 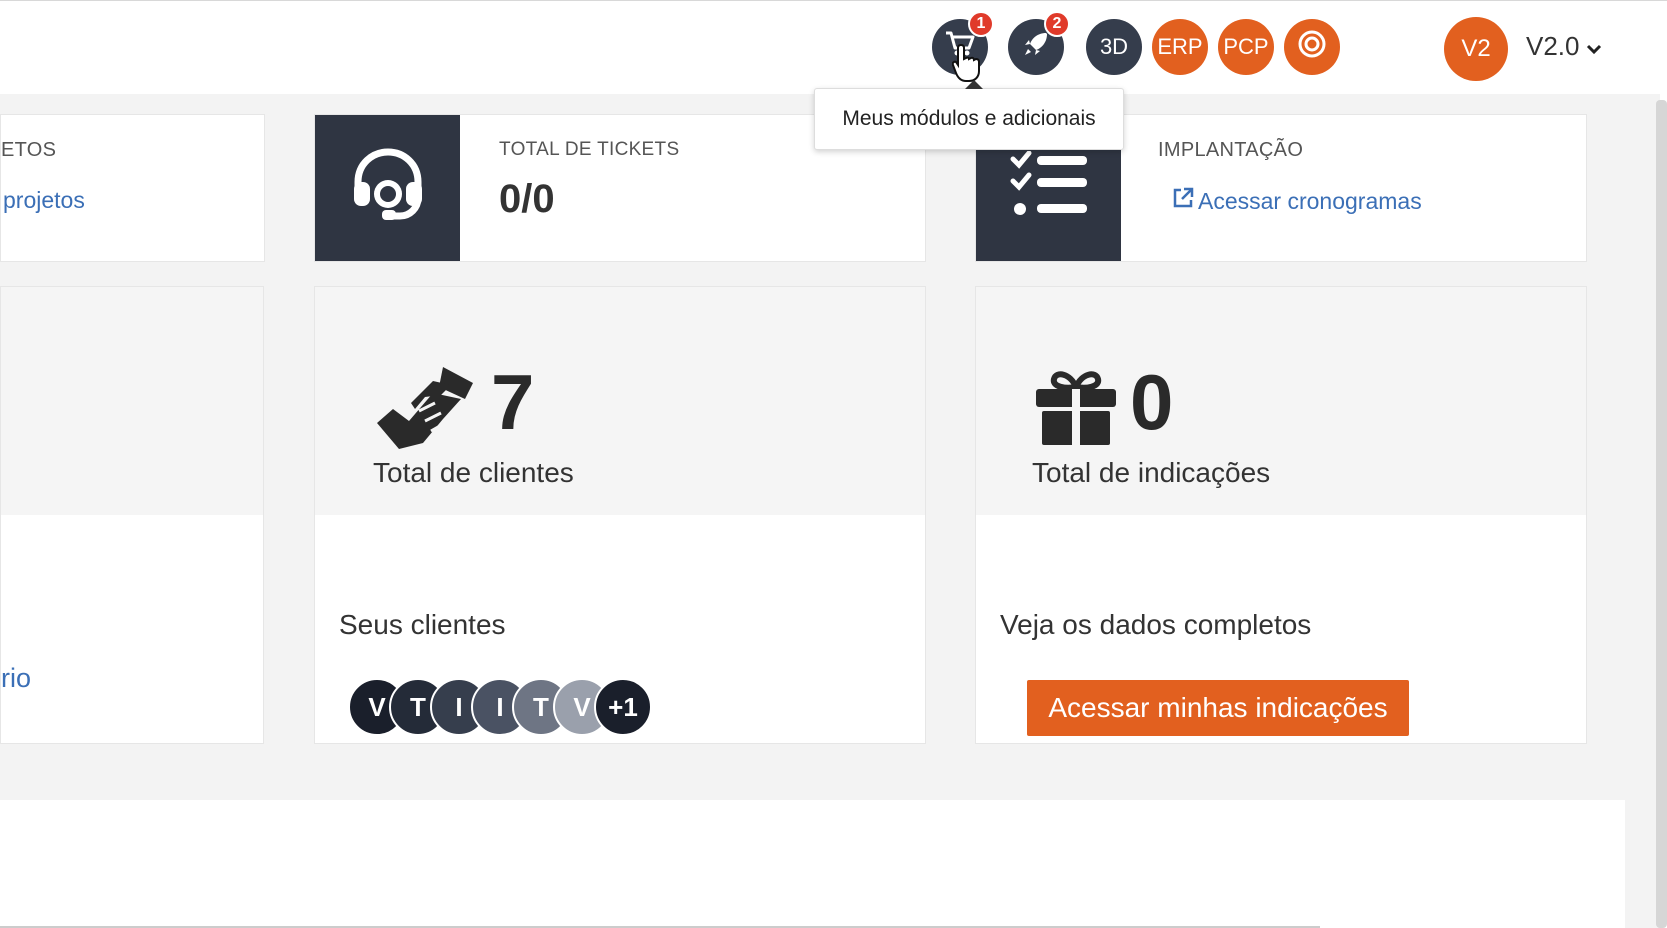 I want to click on pcp-button: PCP, so click(x=1246, y=47).